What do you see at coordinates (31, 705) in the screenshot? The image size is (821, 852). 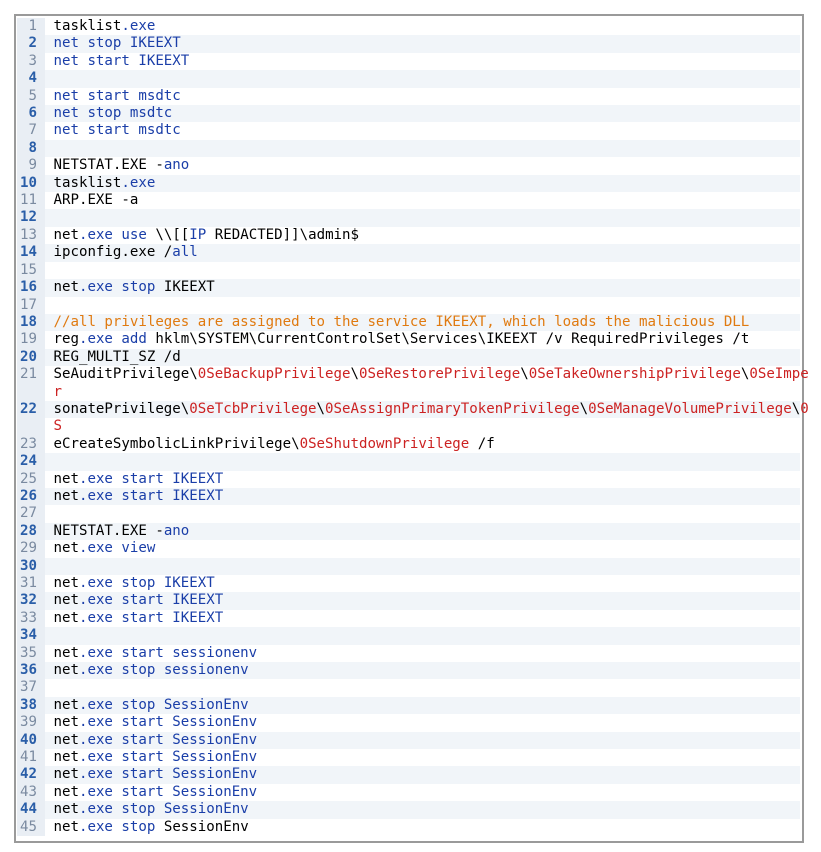 I see `line-number: 38` at bounding box center [31, 705].